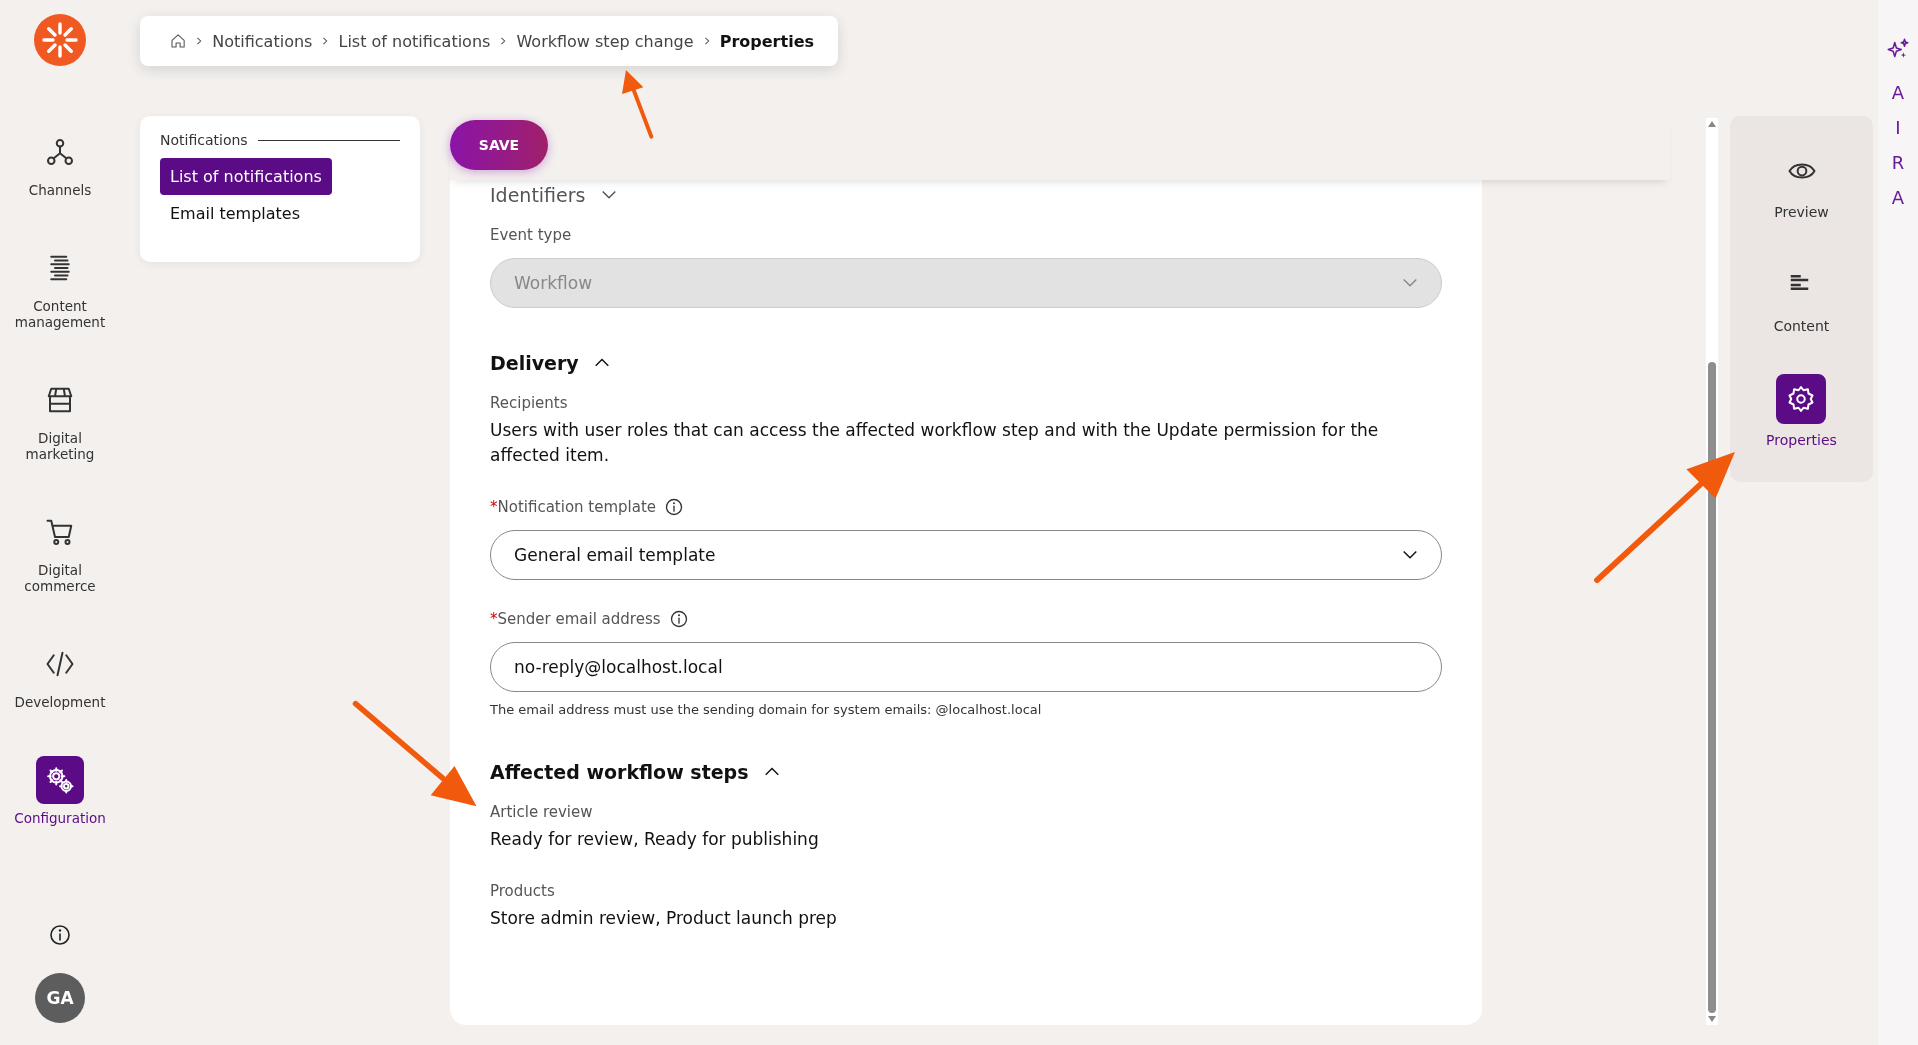 Image resolution: width=1918 pixels, height=1045 pixels. What do you see at coordinates (966, 555) in the screenshot?
I see `dropdown-field: General email template` at bounding box center [966, 555].